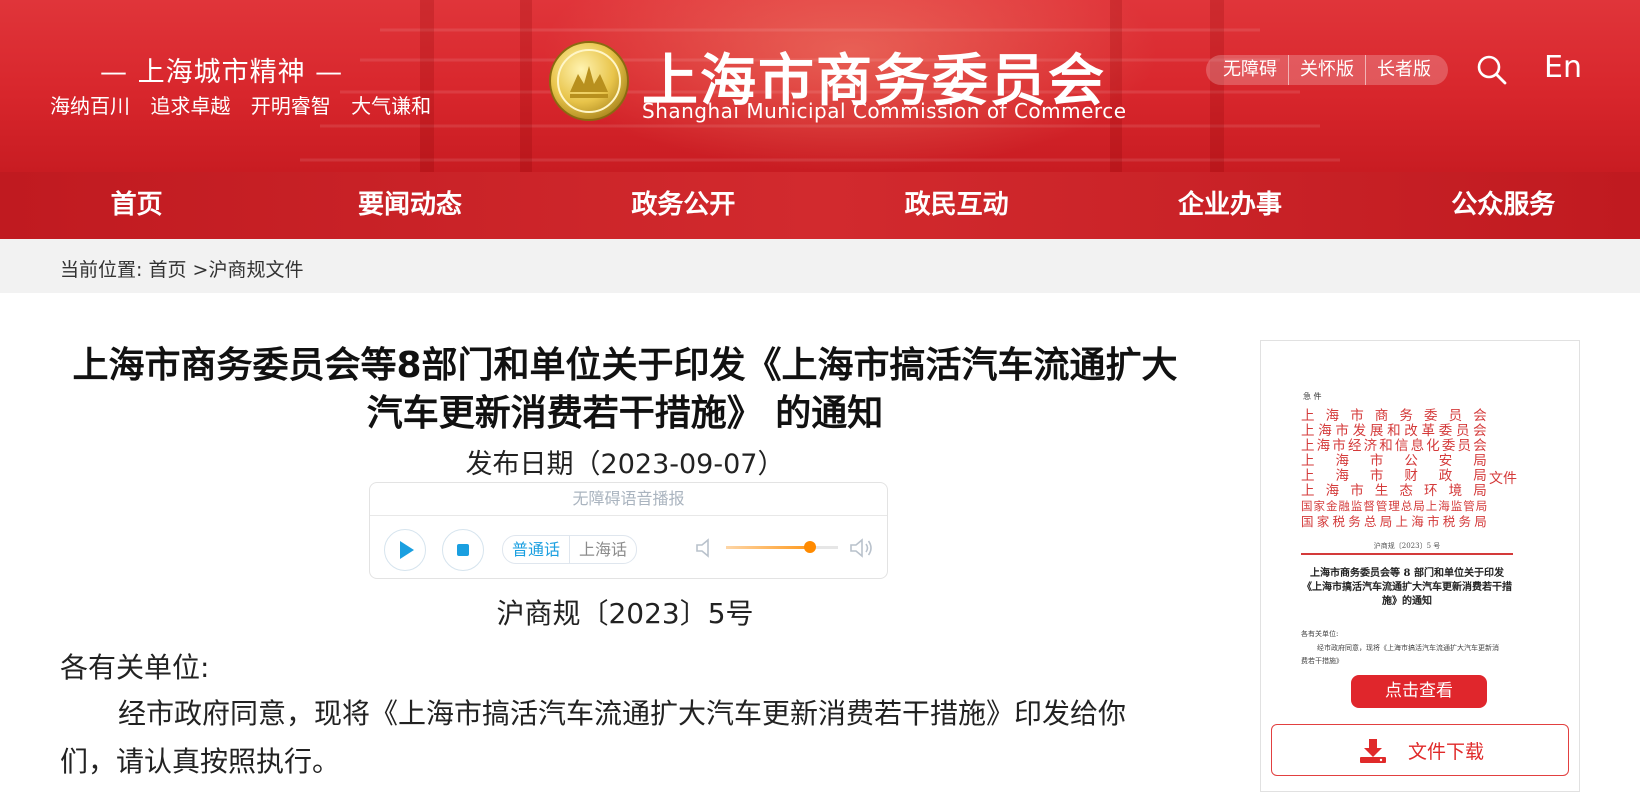 This screenshot has height=796, width=1640. I want to click on view-document-button: 点击查看, so click(1419, 691).